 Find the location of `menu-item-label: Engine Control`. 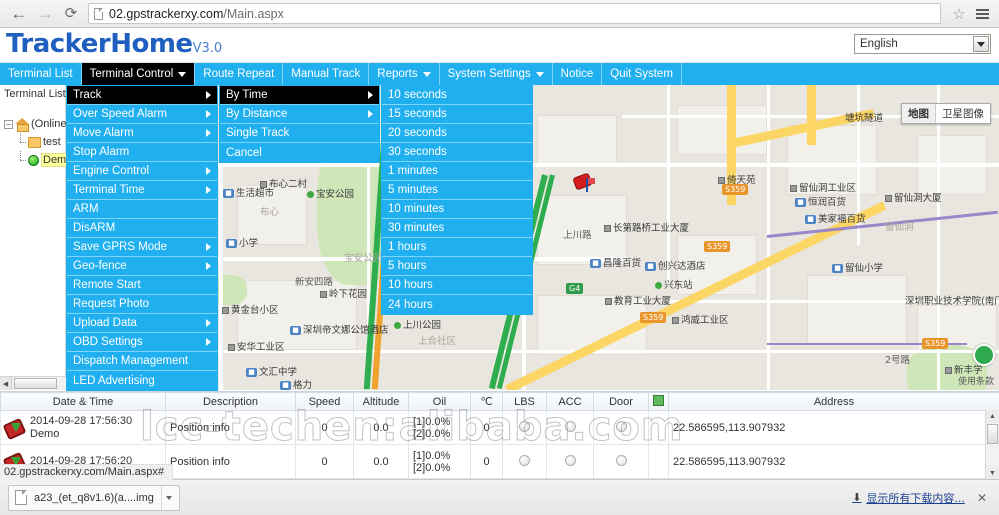

menu-item-label: Engine Control is located at coordinates (111, 171).